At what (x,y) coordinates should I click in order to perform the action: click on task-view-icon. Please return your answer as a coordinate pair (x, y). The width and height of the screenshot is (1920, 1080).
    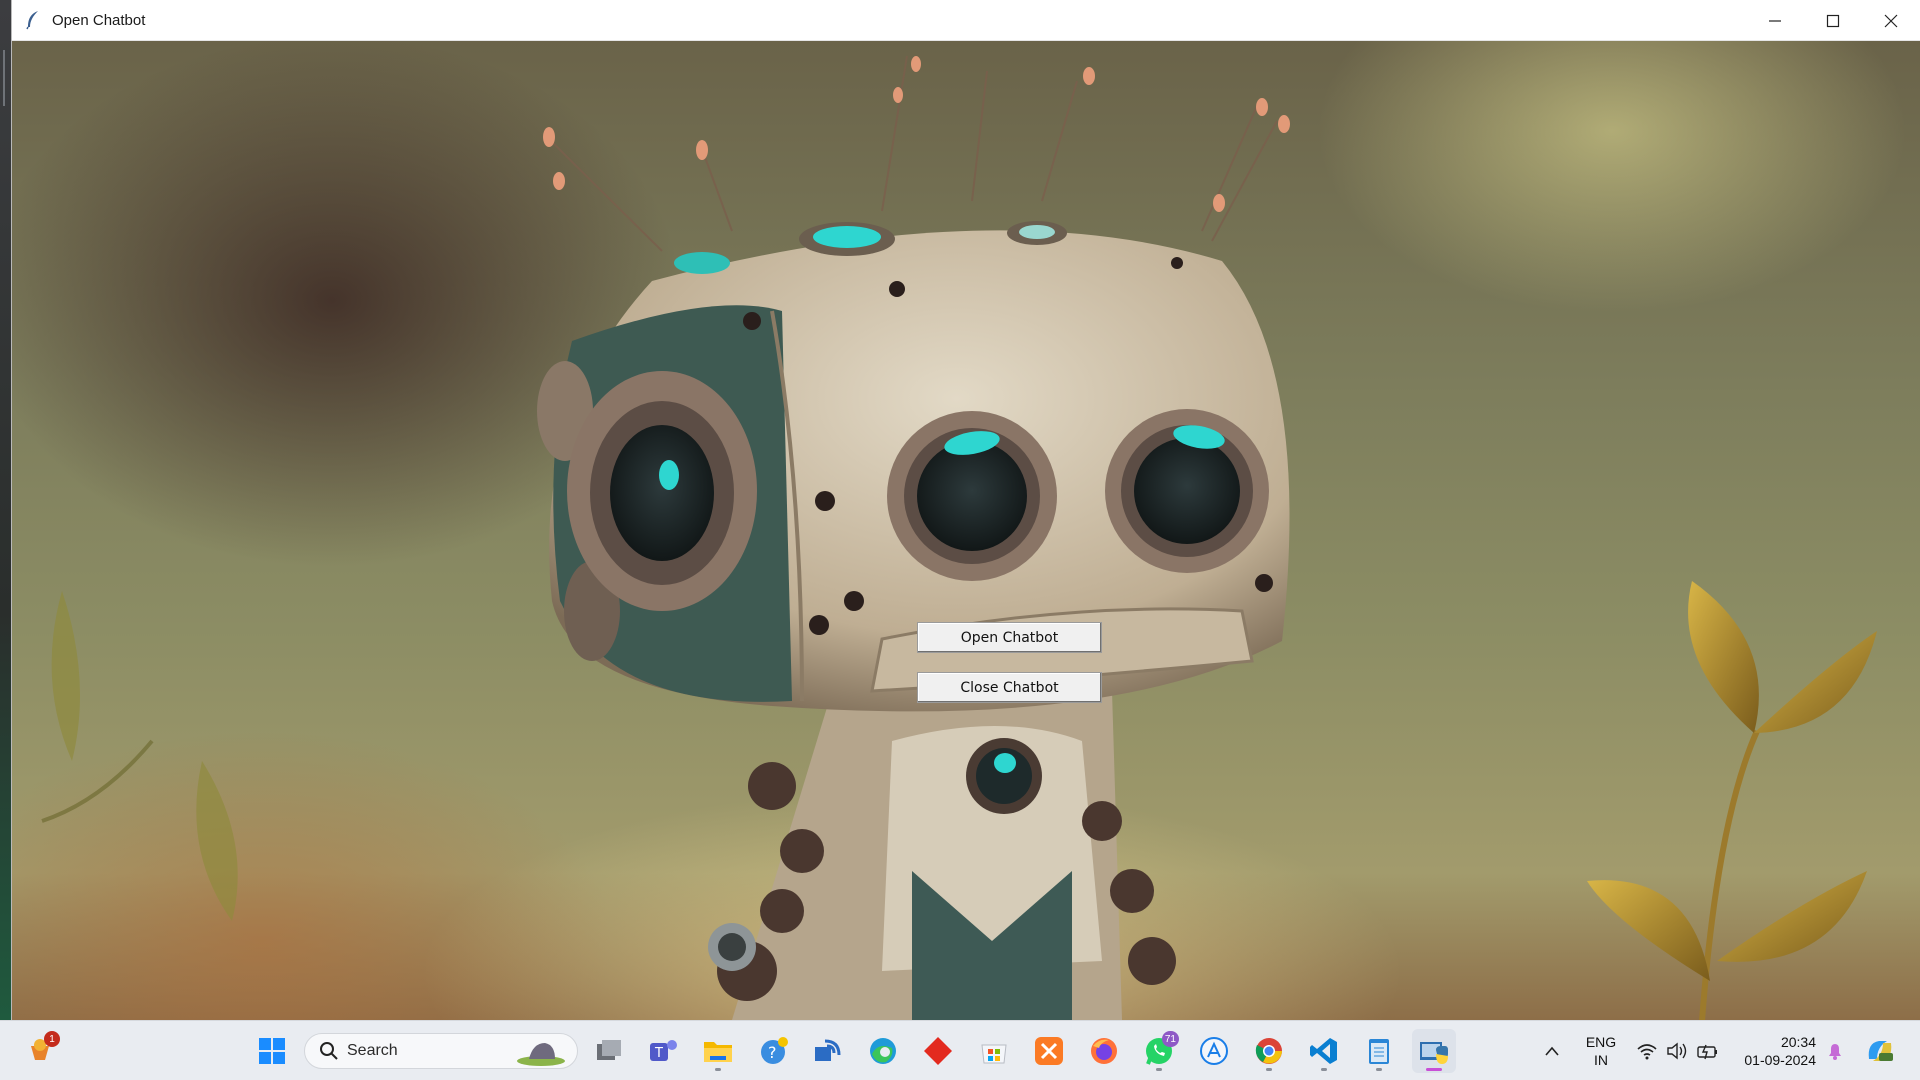
    Looking at the image, I should click on (609, 1050).